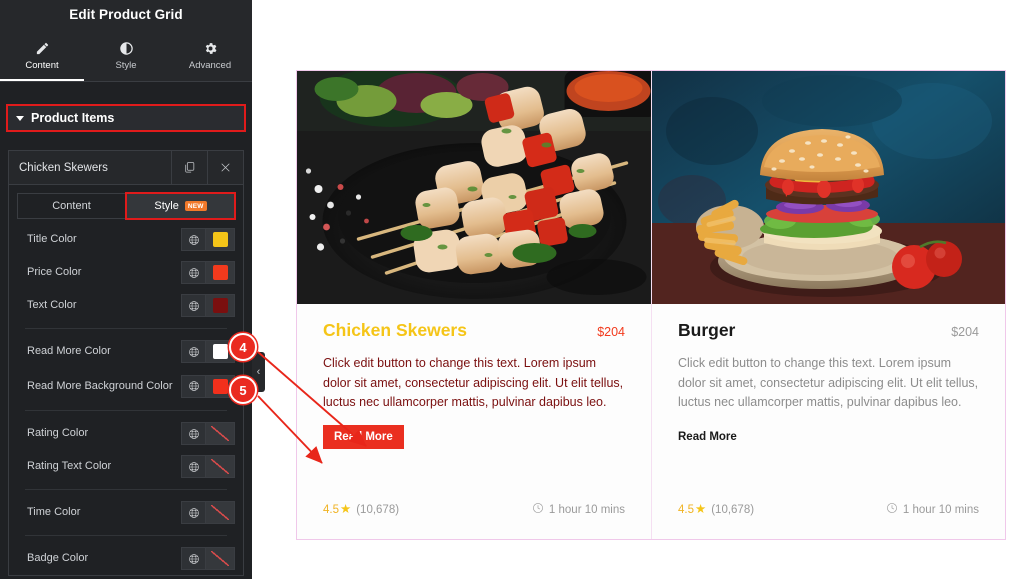  I want to click on control-read-more-background-color-label: Read More Background Color, so click(100, 385).